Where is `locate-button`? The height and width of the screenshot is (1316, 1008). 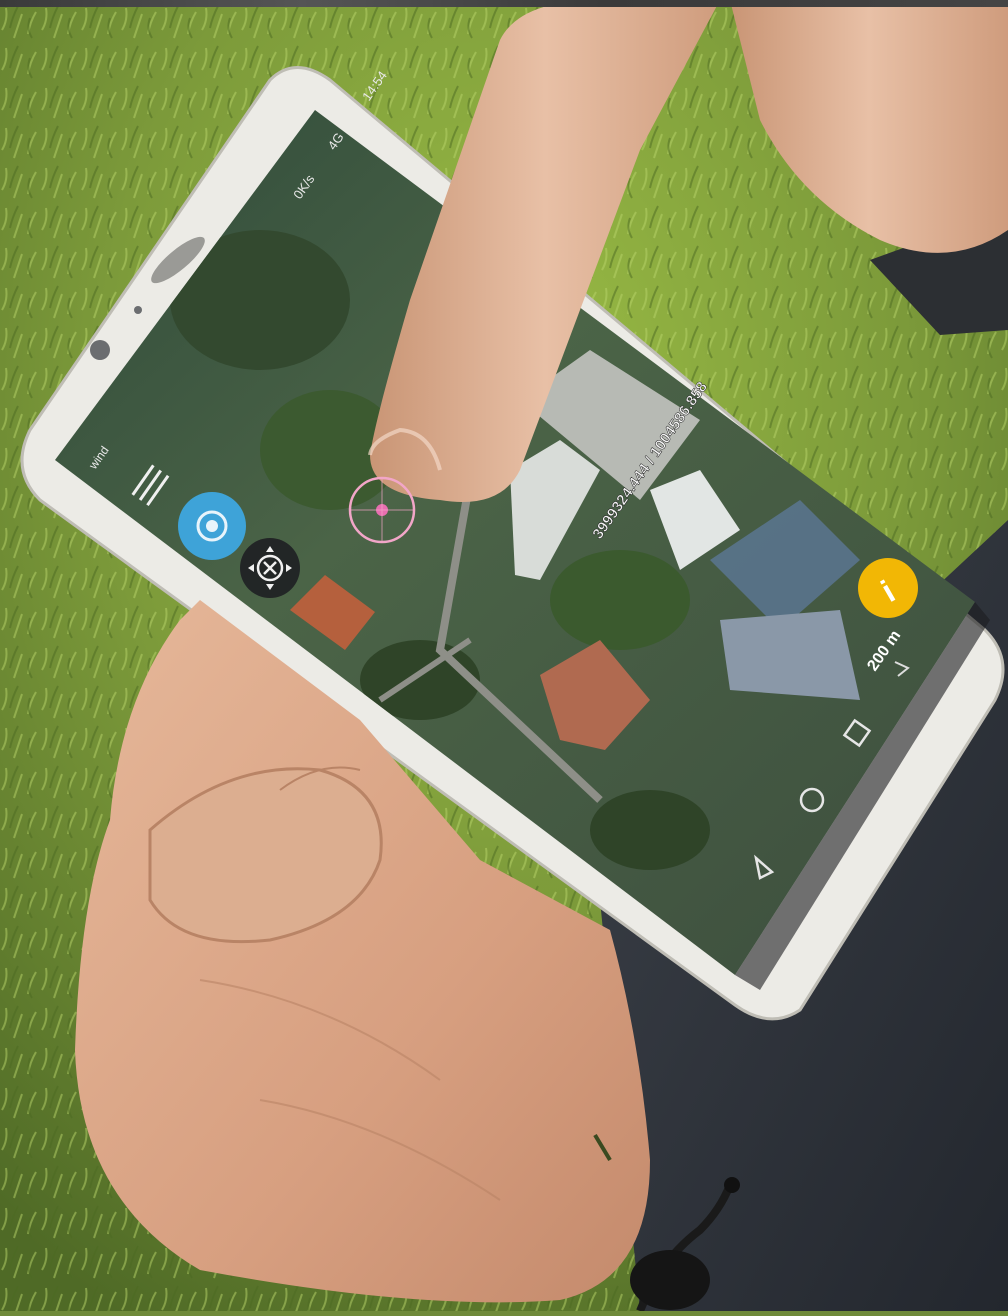
locate-button is located at coordinates (212, 526).